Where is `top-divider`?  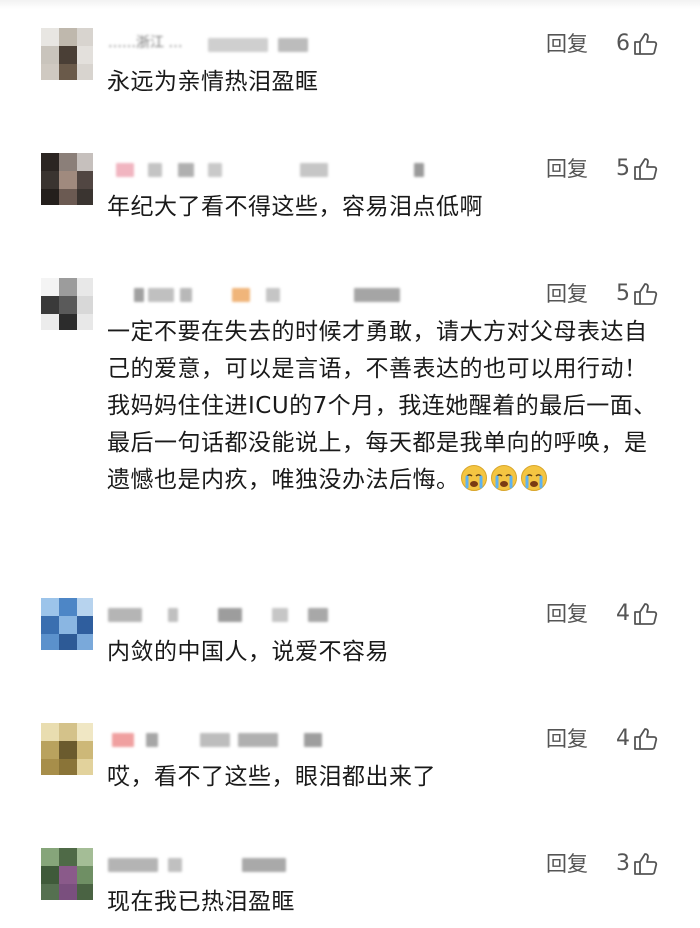 top-divider is located at coordinates (350, 4).